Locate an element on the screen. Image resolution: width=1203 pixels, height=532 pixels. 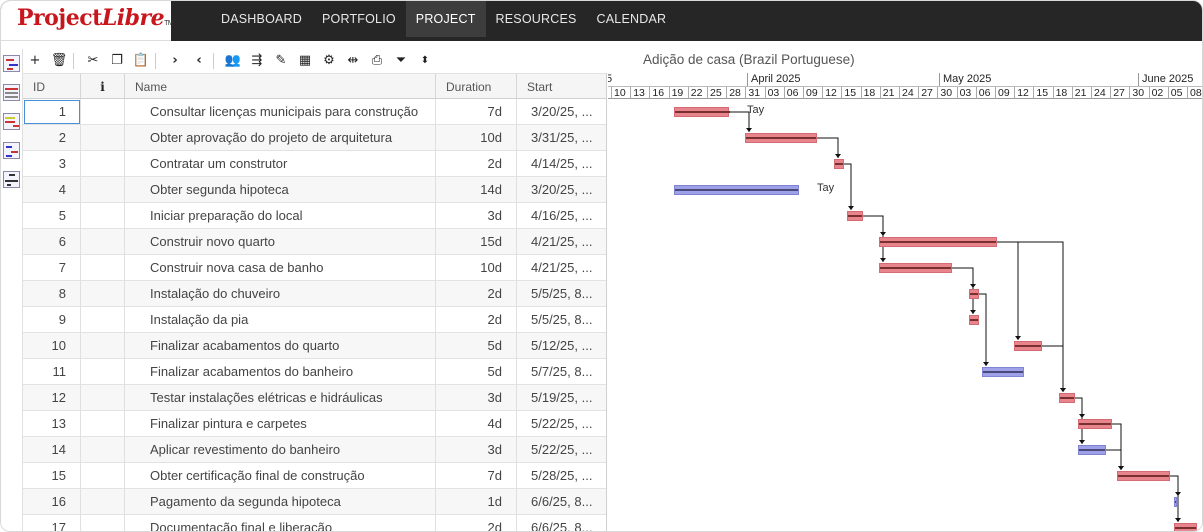
nav-portfolio: PORTFOLIO is located at coordinates (359, 19).